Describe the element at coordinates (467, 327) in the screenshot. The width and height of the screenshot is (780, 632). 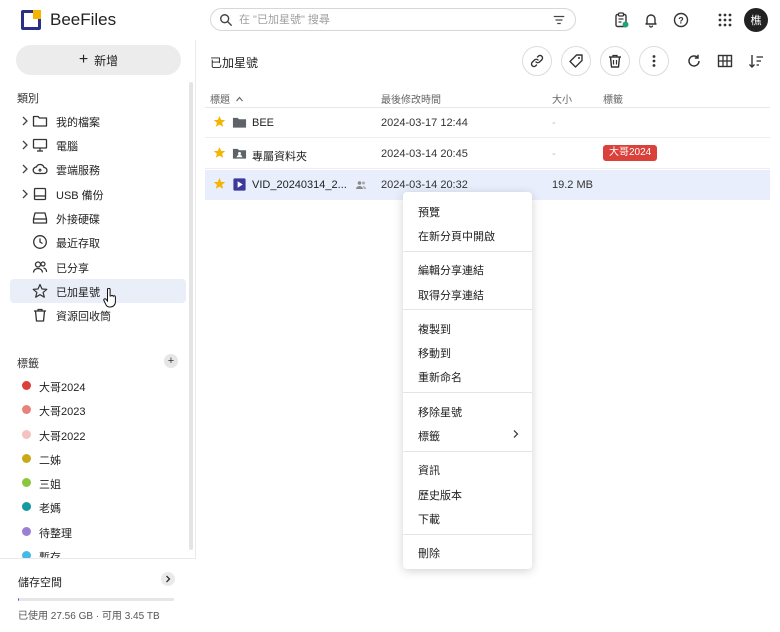
I see `menu-item-copy-to: 複製到` at that location.